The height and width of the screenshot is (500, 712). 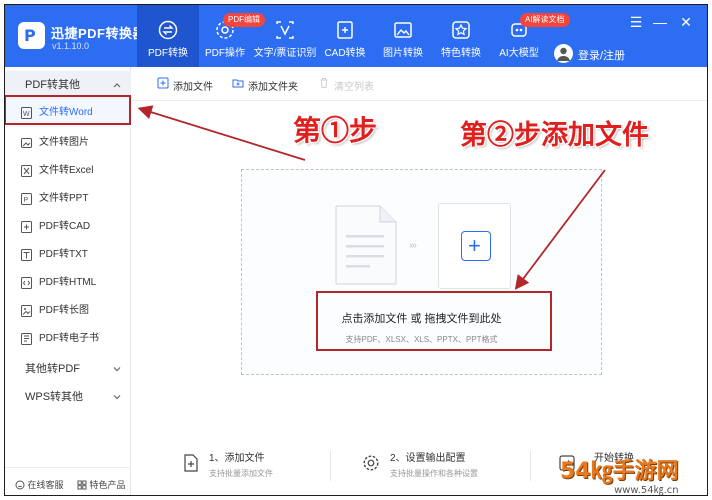 What do you see at coordinates (221, 133) in the screenshot?
I see `arrow-to-word` at bounding box center [221, 133].